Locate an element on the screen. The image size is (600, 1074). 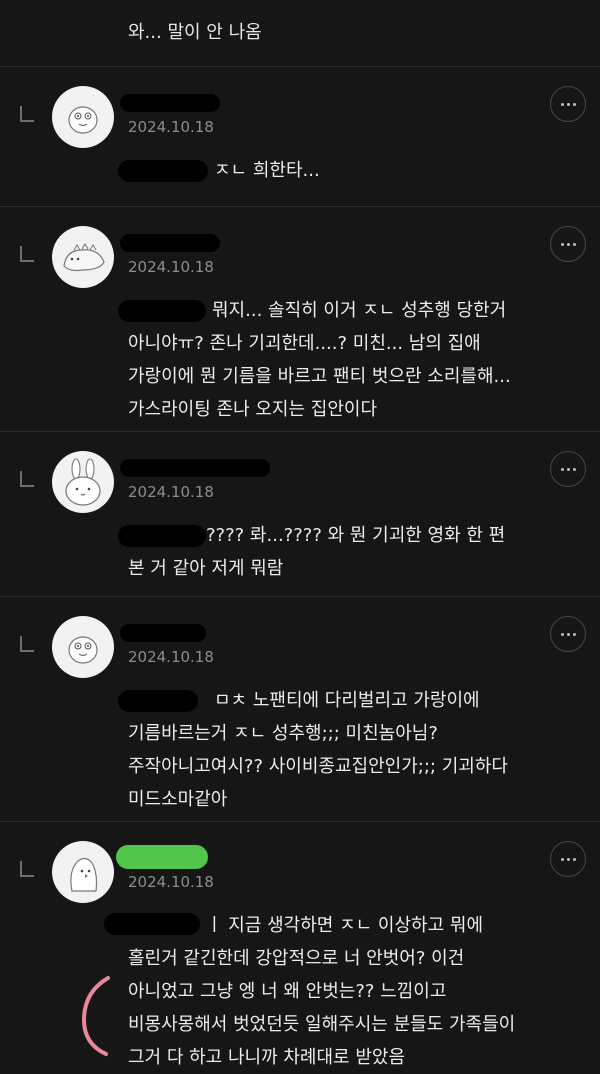
lizard-icon is located at coordinates (84, 257).